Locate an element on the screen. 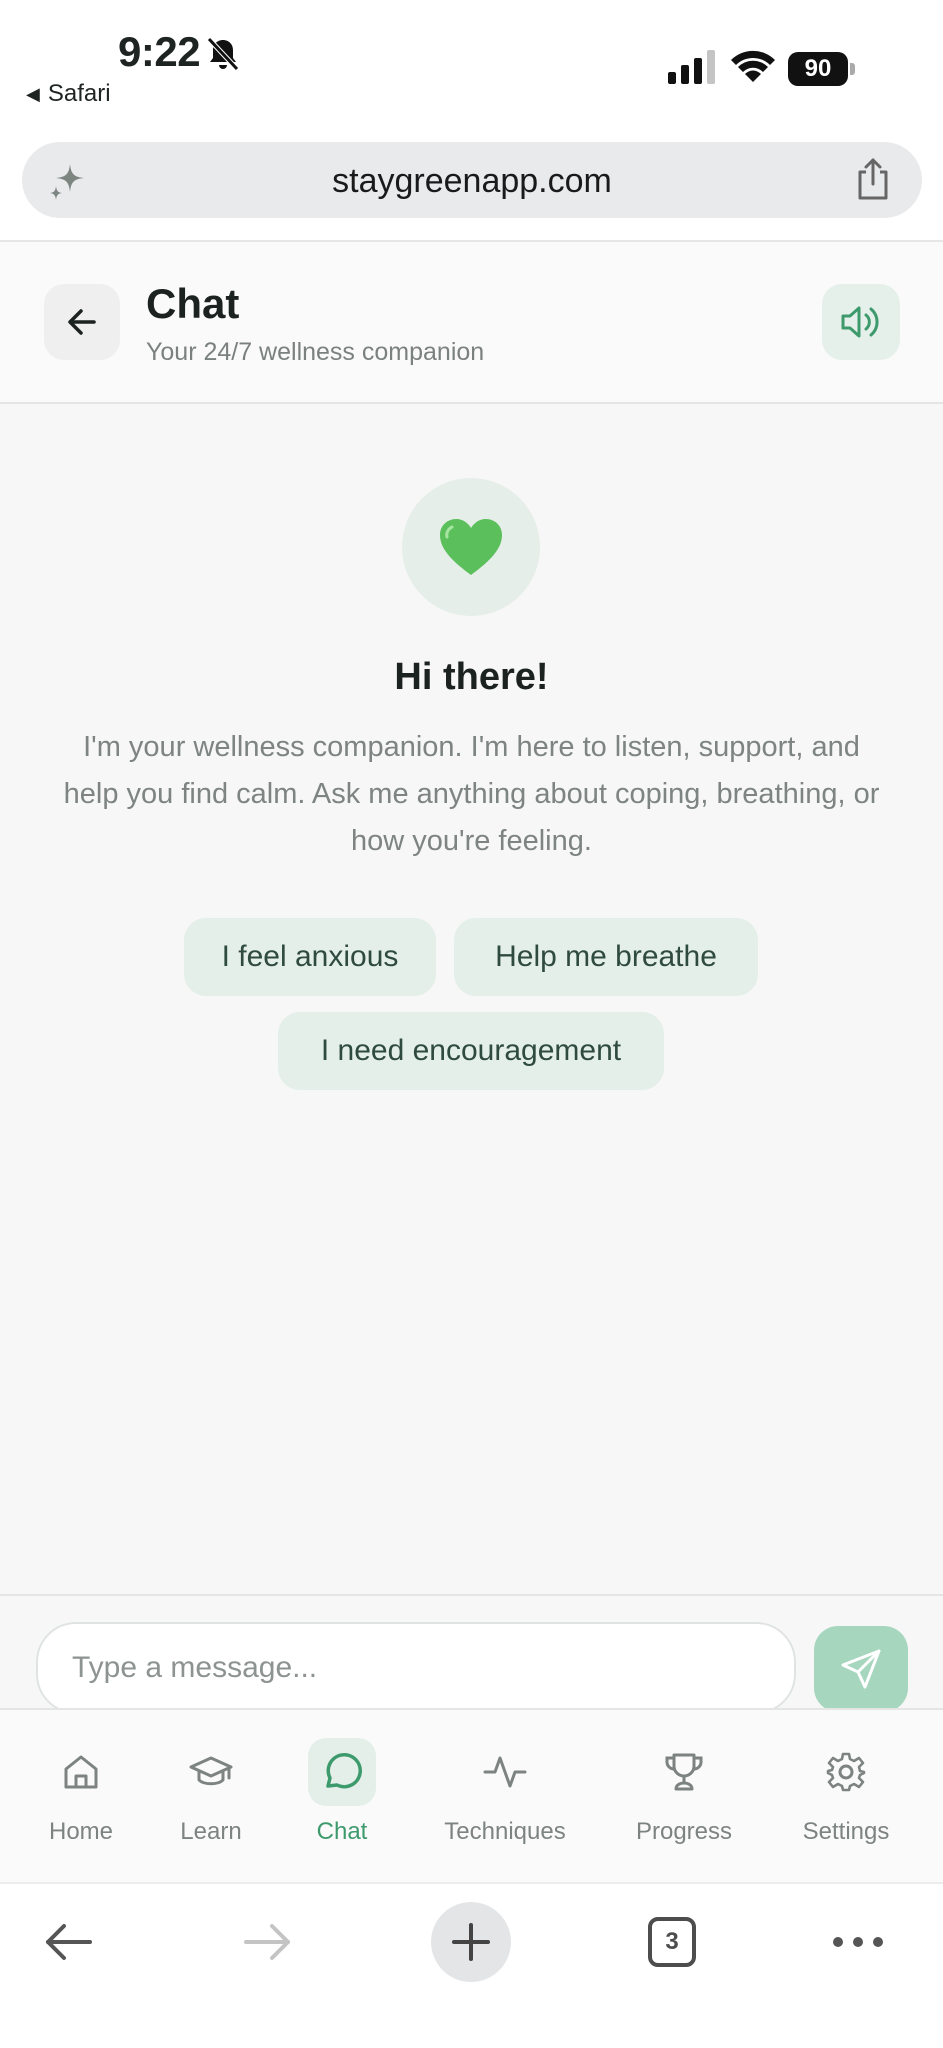 Image resolution: width=943 pixels, height=2048 pixels. more-dots-icon is located at coordinates (858, 1942).